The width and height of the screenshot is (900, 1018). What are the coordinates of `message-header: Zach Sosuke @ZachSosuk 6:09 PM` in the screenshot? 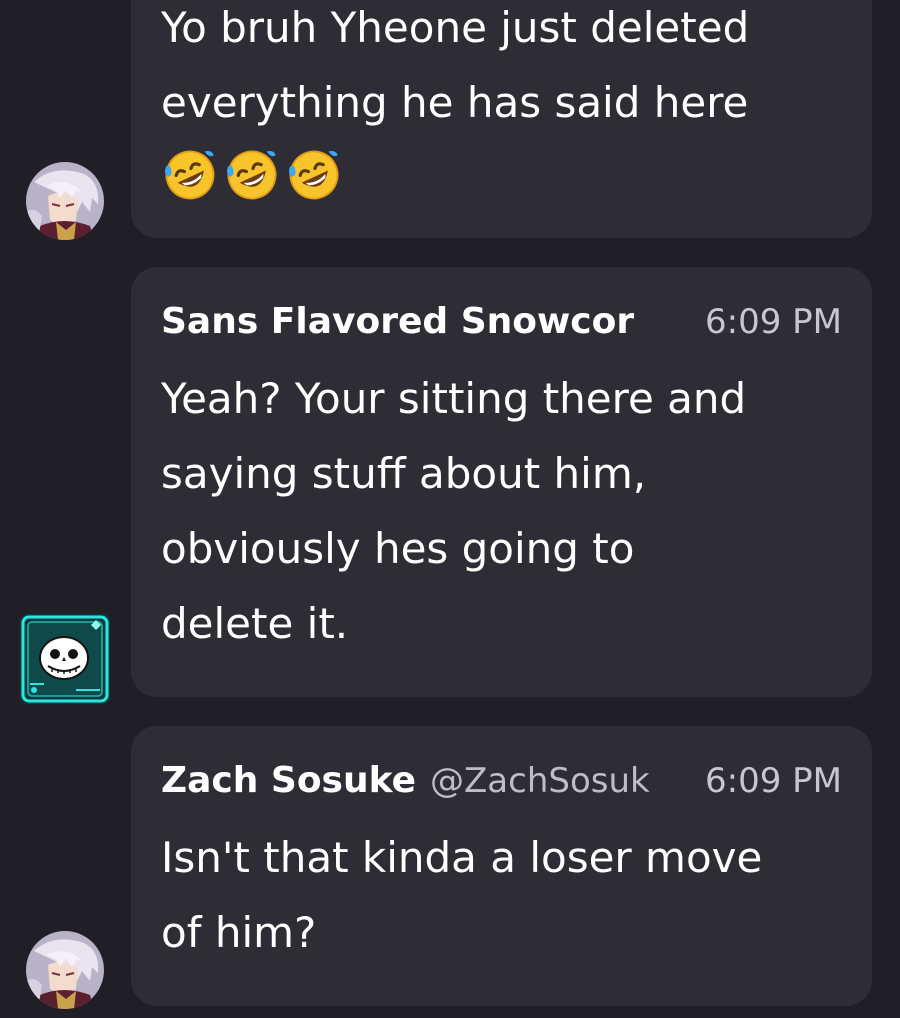 It's located at (501, 773).